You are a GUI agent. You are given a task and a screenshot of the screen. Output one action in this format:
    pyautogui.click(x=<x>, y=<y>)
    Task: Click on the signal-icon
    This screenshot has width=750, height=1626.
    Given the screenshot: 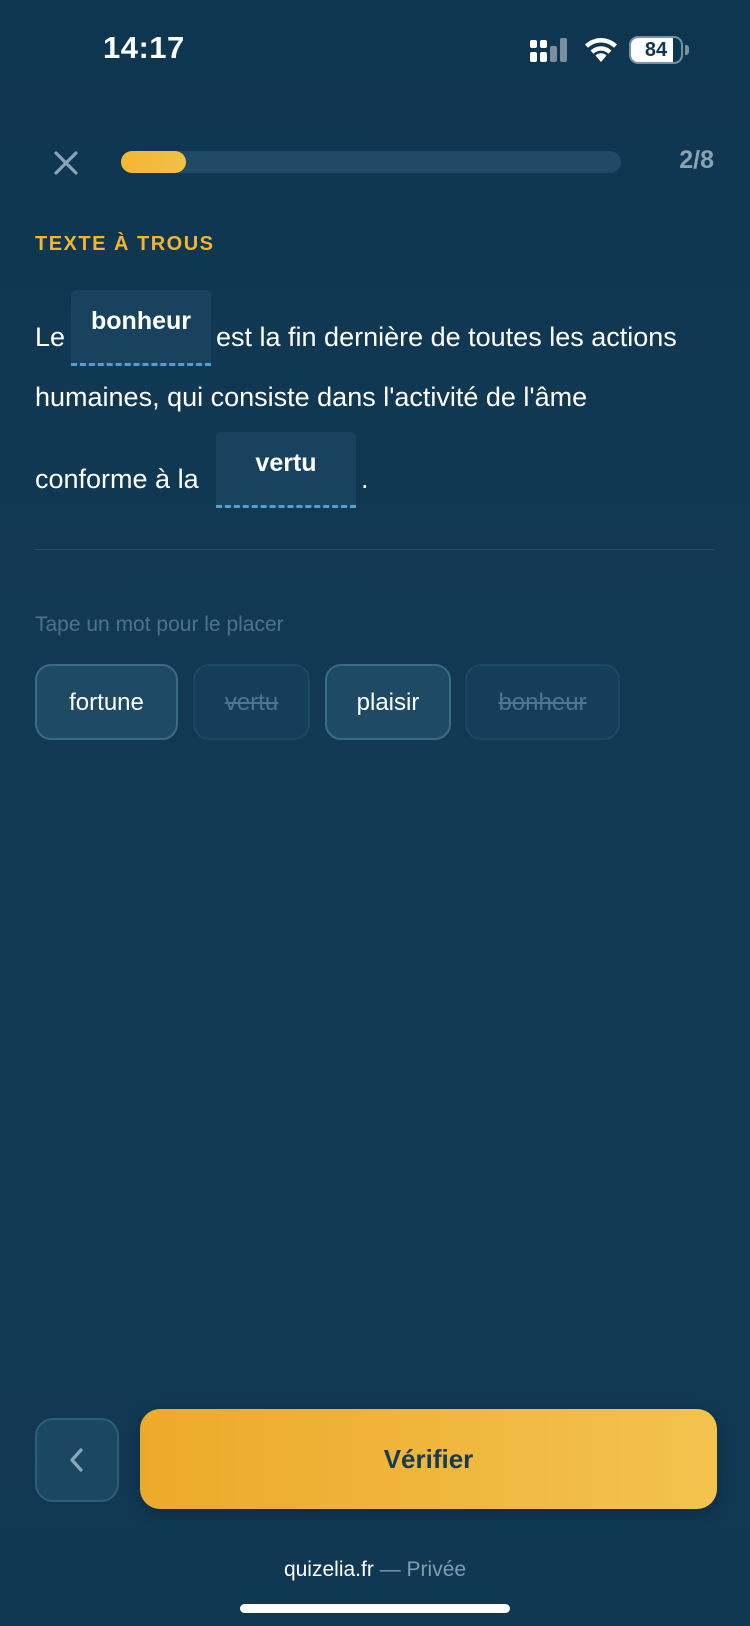 What is the action you would take?
    pyautogui.click(x=548, y=50)
    